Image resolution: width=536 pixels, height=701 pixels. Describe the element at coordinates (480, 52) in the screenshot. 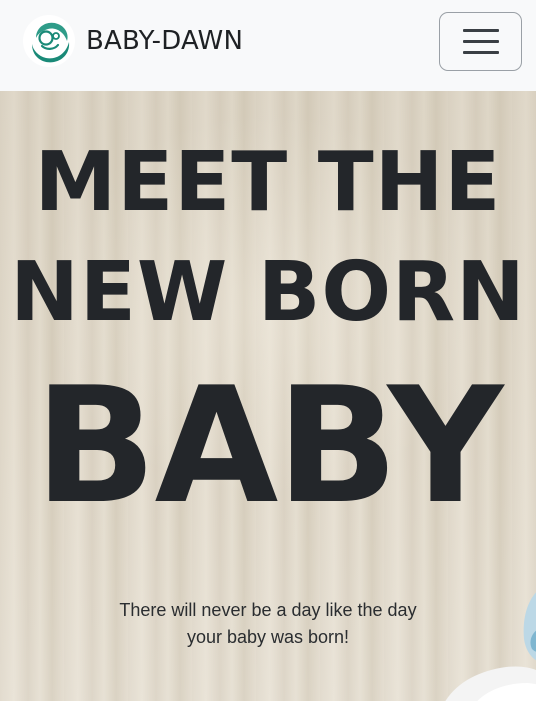

I see `hamburger-menu-icon-bar-bottom` at that location.